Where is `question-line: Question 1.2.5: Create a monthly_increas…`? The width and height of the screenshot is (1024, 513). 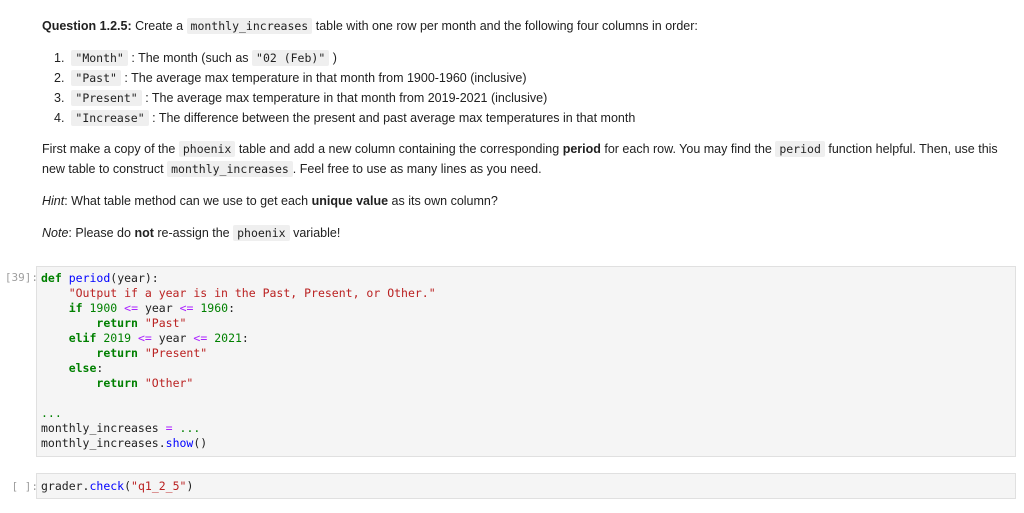 question-line: Question 1.2.5: Create a monthly_increas… is located at coordinates (370, 26).